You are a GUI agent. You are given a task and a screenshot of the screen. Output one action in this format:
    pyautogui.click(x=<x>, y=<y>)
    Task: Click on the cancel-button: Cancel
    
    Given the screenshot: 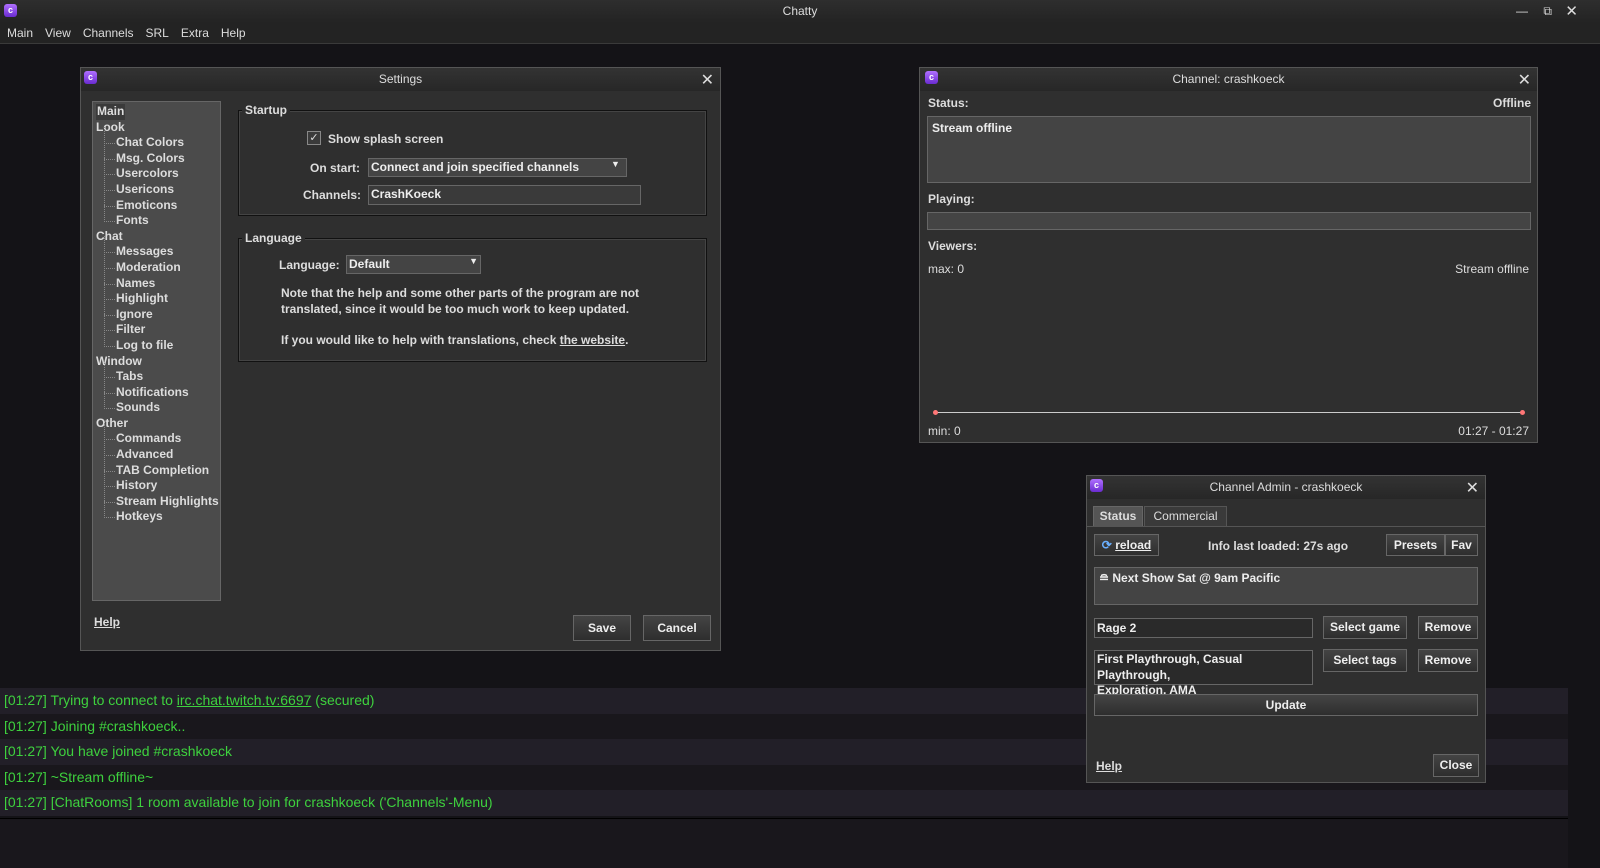 What is the action you would take?
    pyautogui.click(x=677, y=628)
    